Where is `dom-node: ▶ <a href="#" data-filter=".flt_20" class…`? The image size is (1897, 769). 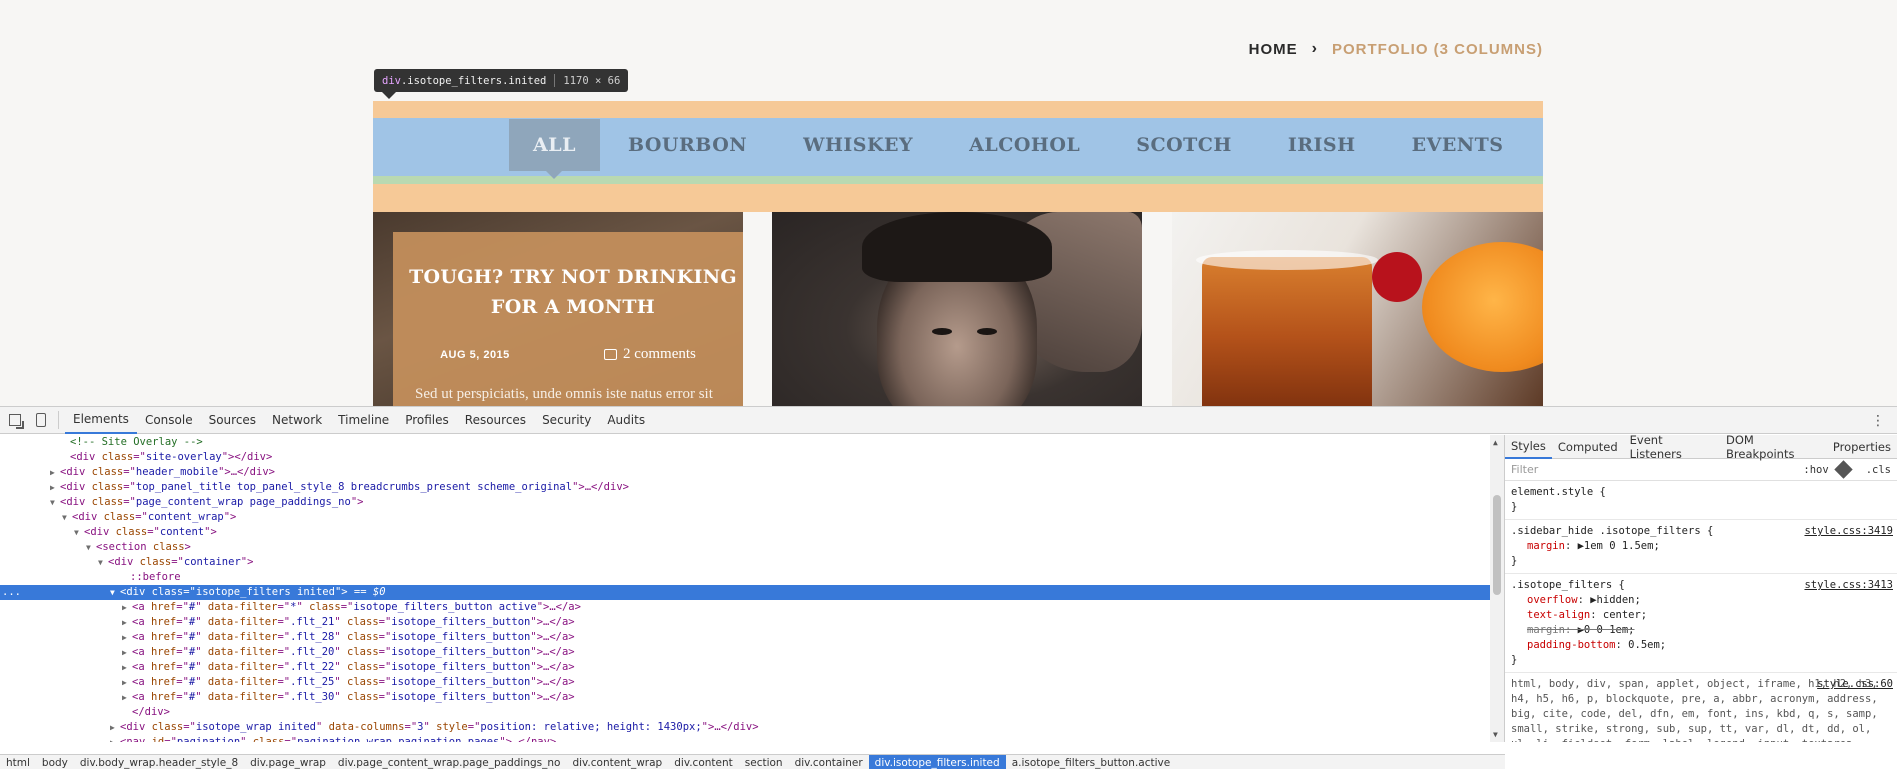 dom-node: ▶ <a href="#" data-filter=".flt_20" class… is located at coordinates (752, 652).